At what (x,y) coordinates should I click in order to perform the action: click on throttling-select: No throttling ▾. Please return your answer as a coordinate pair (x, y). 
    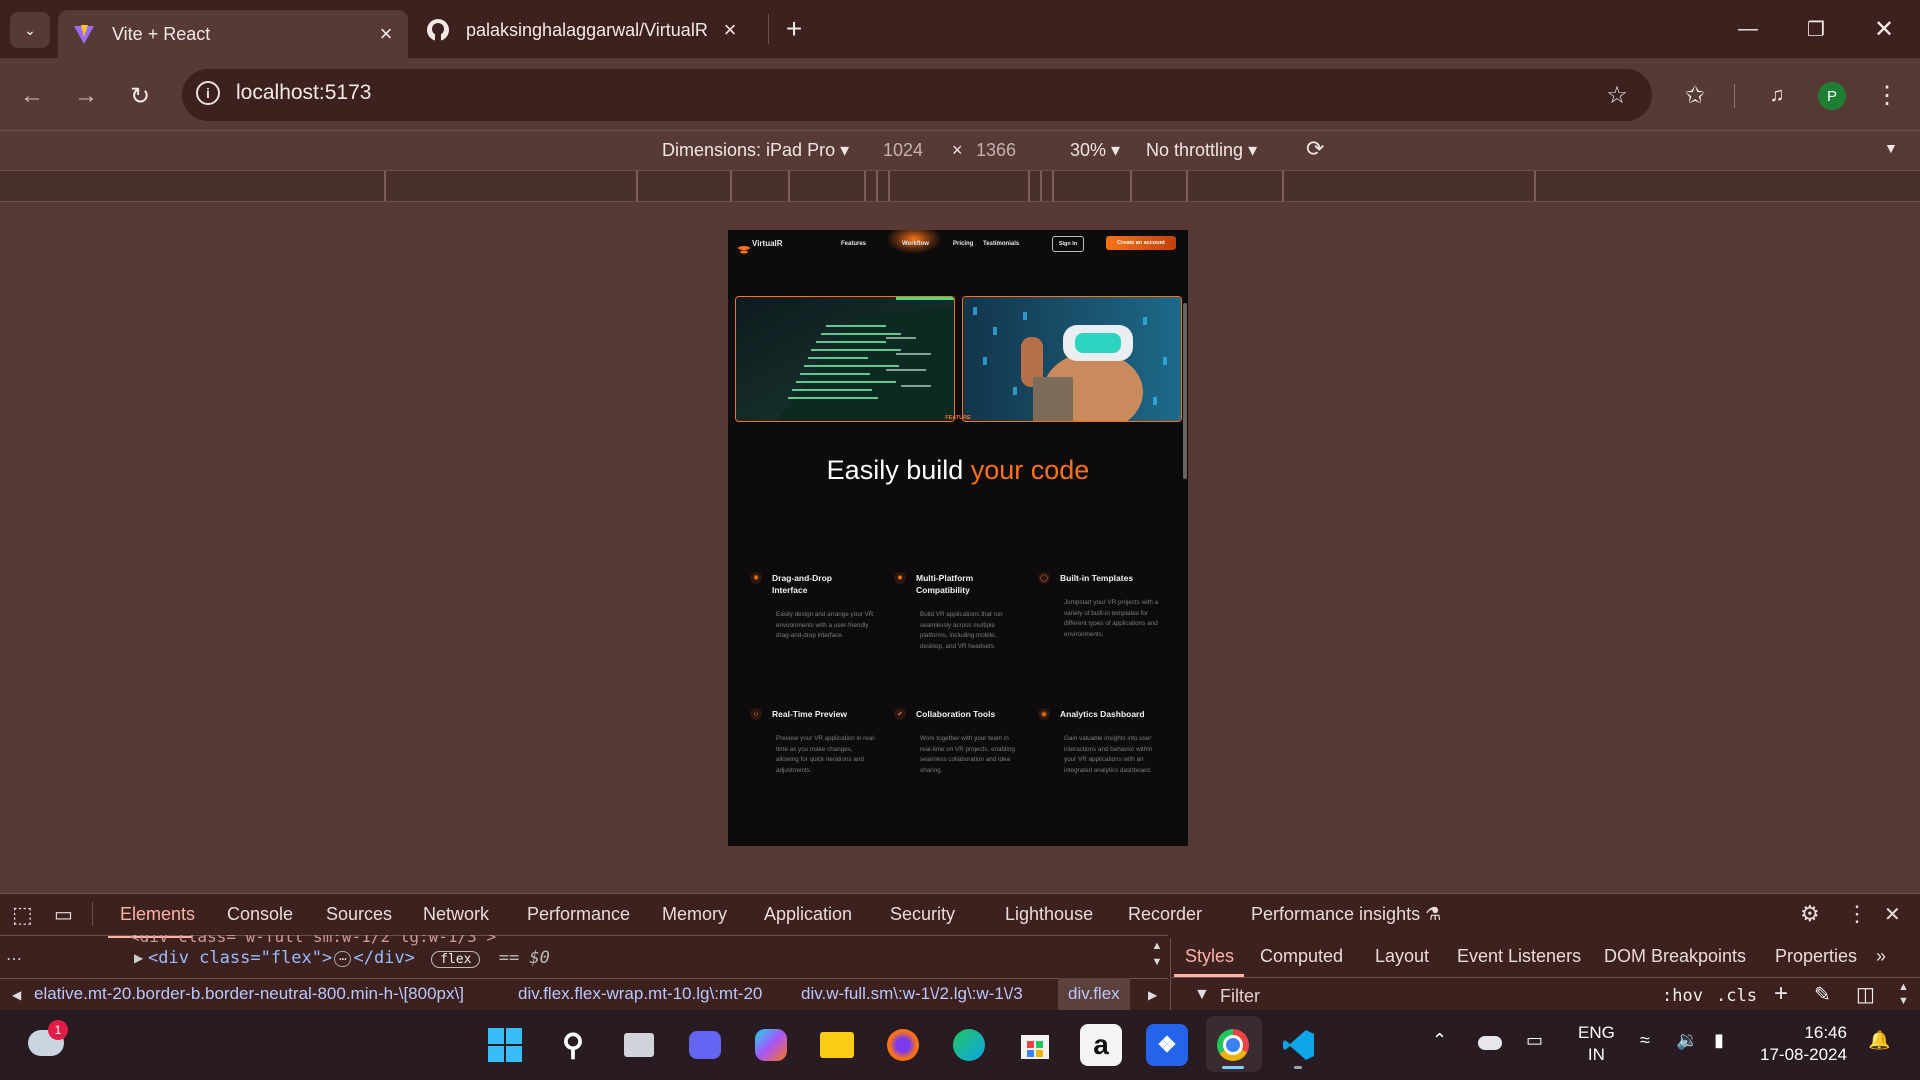
    Looking at the image, I should click on (1201, 150).